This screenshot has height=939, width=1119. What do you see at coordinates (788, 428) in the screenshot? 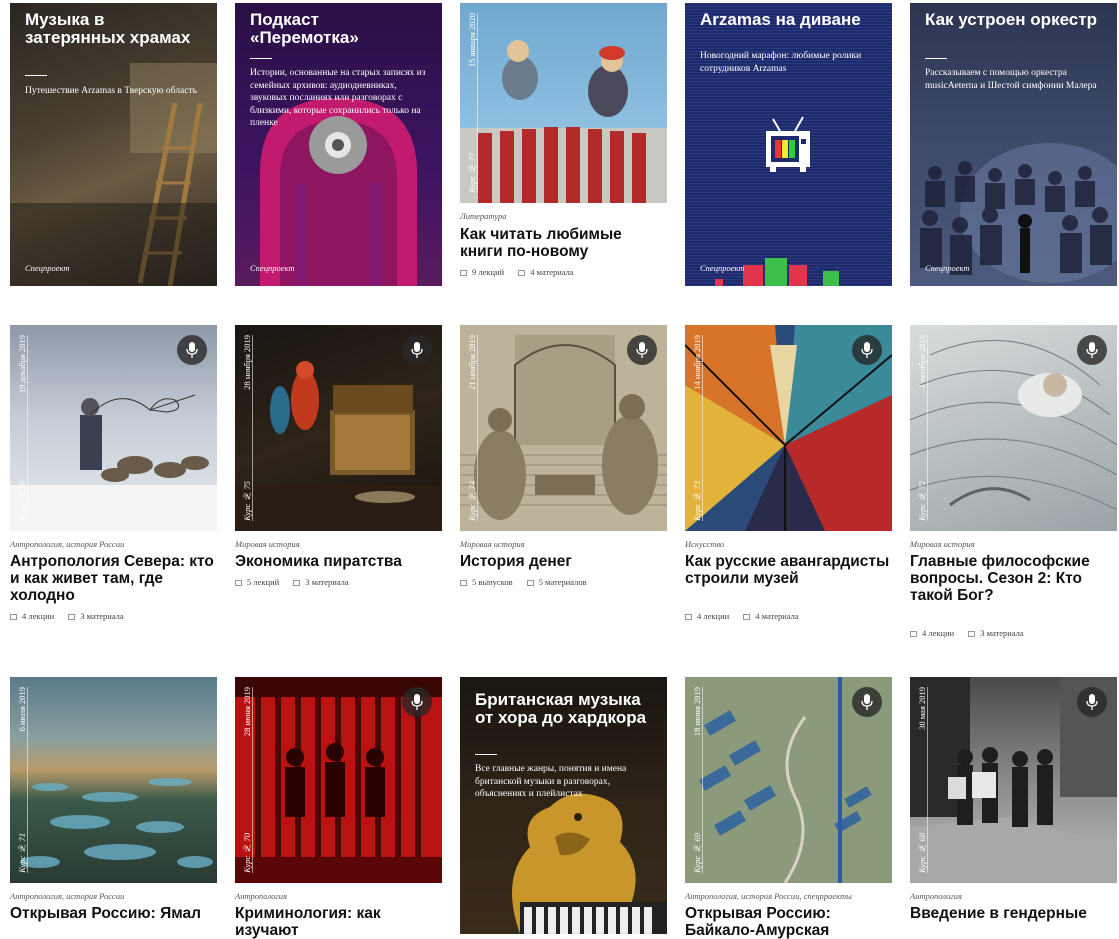
I see `card-cover: 14 ноября 2019 Курс № 73` at bounding box center [788, 428].